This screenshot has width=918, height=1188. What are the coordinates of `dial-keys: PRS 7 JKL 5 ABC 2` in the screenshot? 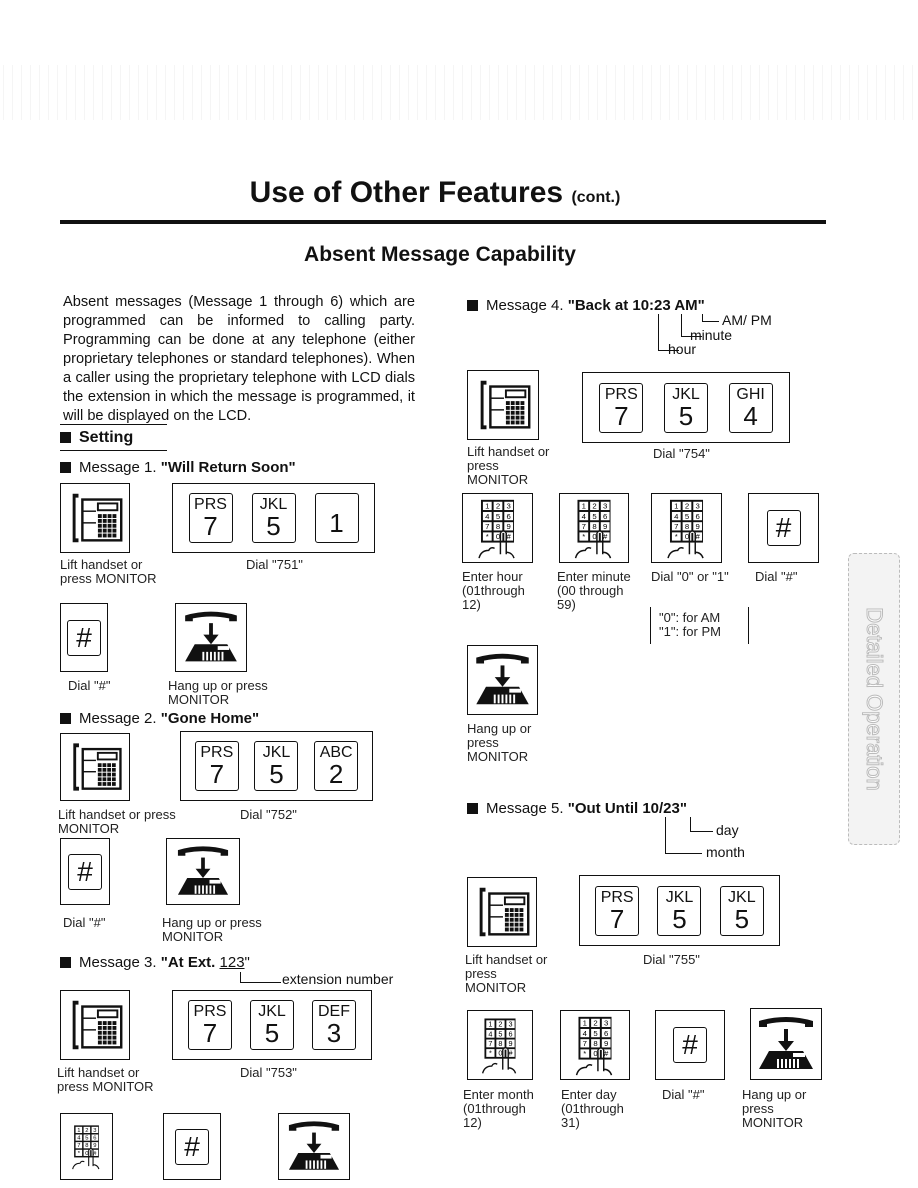 It's located at (276, 766).